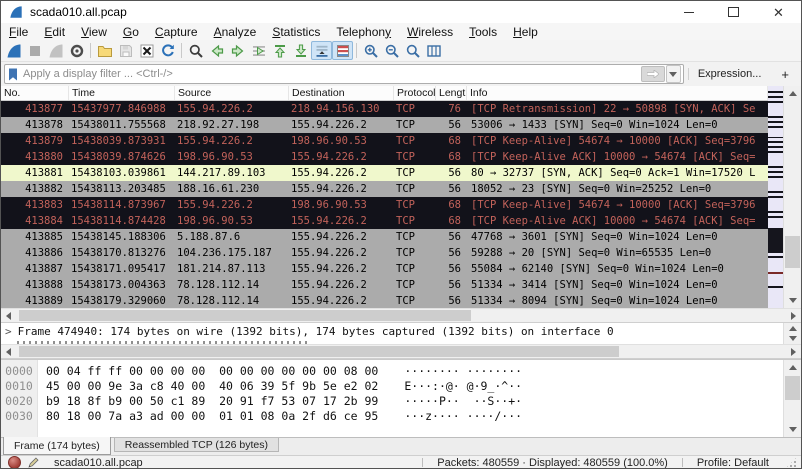 This screenshot has height=469, width=802. What do you see at coordinates (19, 401) in the screenshot?
I see `hex-offset: 0020` at bounding box center [19, 401].